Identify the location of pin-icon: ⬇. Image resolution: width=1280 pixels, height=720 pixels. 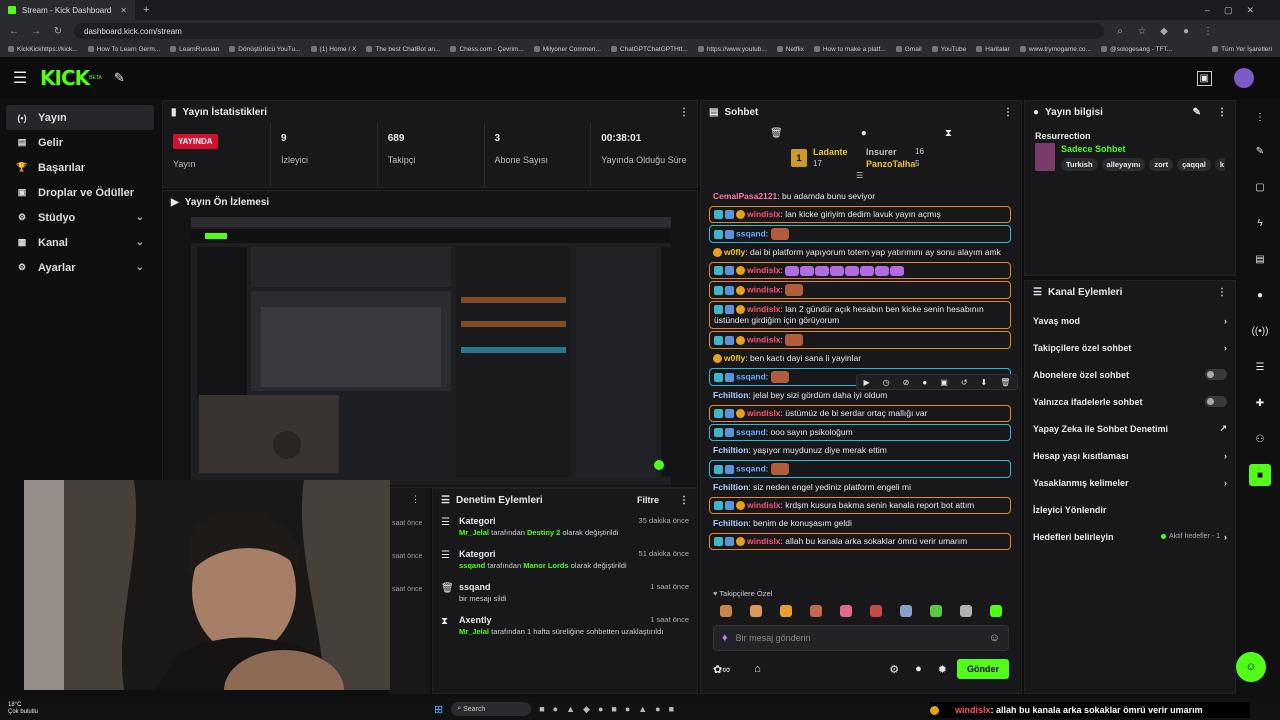
(984, 382).